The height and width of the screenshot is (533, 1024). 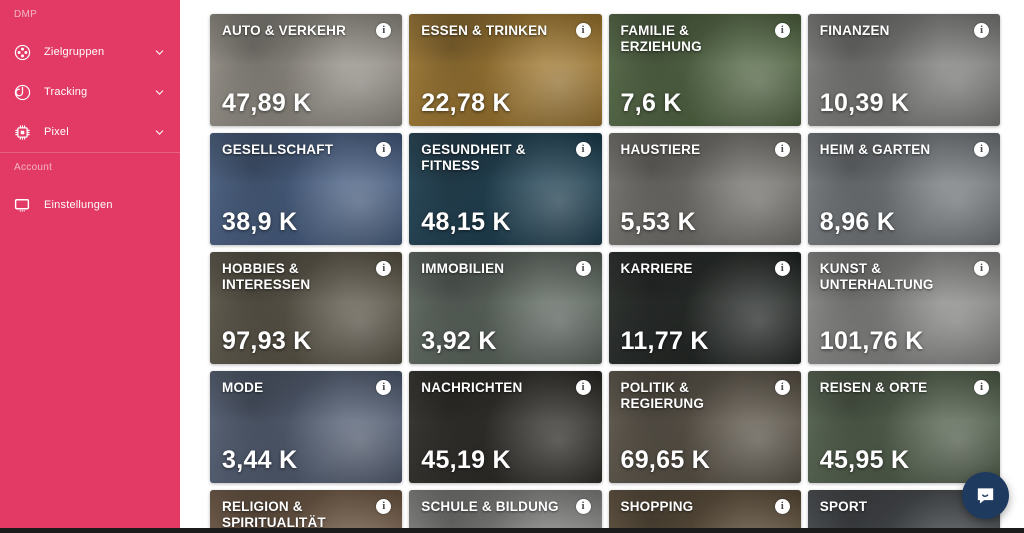 What do you see at coordinates (875, 149) in the screenshot?
I see `card-title: HEIM & GARTEN` at bounding box center [875, 149].